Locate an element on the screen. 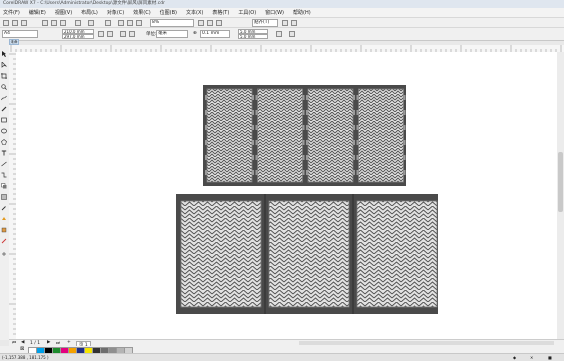 The image size is (564, 361). zoom-tool-icon is located at coordinates (4, 87).